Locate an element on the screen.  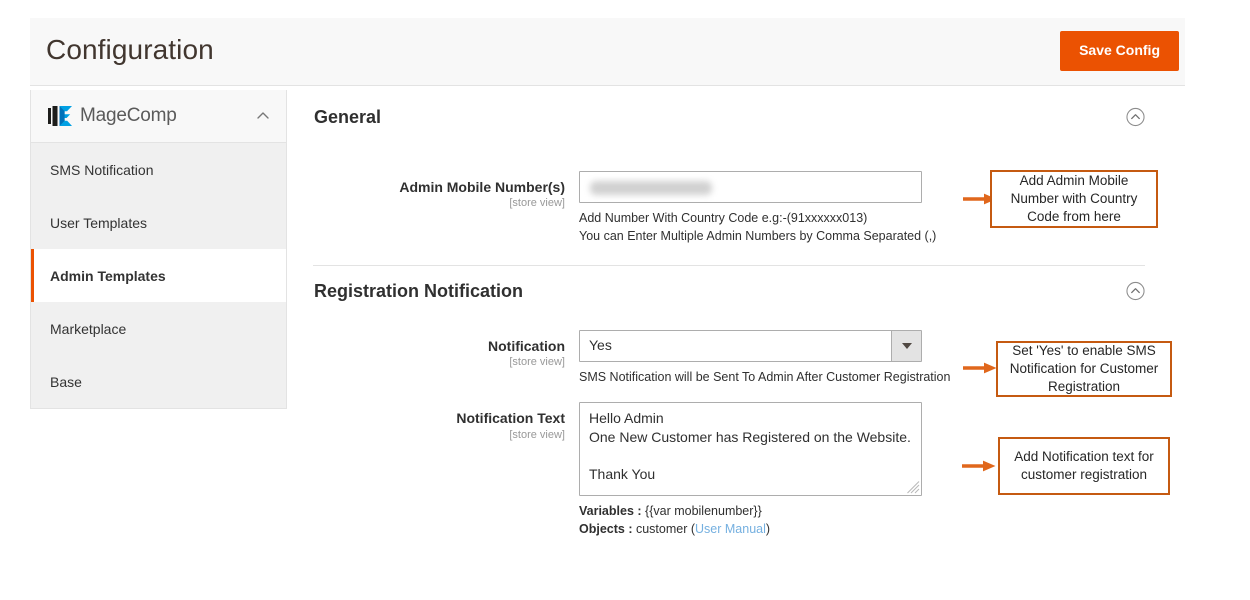
section-registration-header: Registration Notification is located at coordinates (734, 291).